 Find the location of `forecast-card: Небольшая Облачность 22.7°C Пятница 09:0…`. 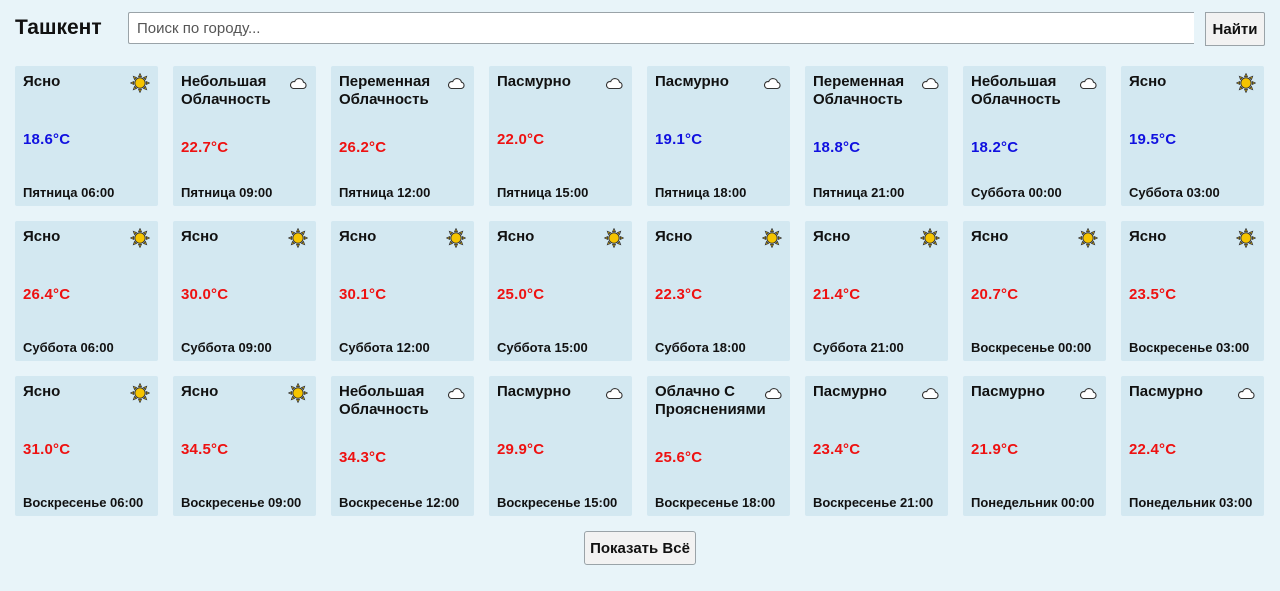

forecast-card: Небольшая Облачность 22.7°C Пятница 09:0… is located at coordinates (244, 136).